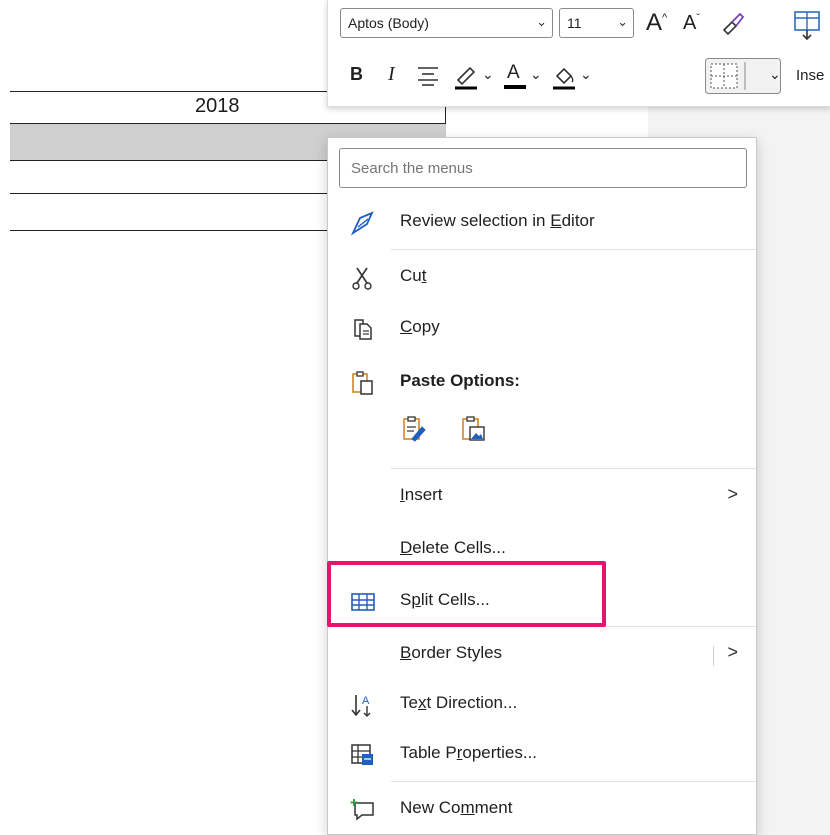  What do you see at coordinates (421, 494) in the screenshot?
I see `menu-item-label: Insert` at bounding box center [421, 494].